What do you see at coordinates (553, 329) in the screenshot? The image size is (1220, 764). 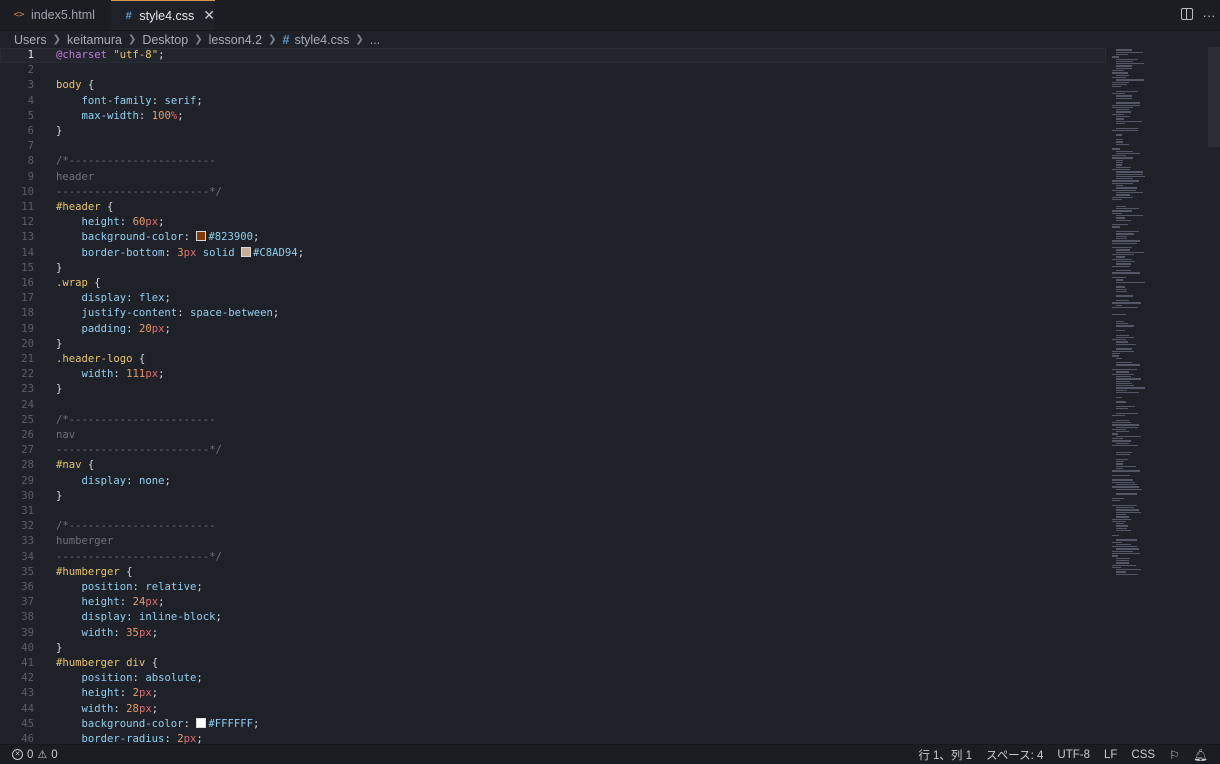 I see `code-line: 19 padding: 20px;` at bounding box center [553, 329].